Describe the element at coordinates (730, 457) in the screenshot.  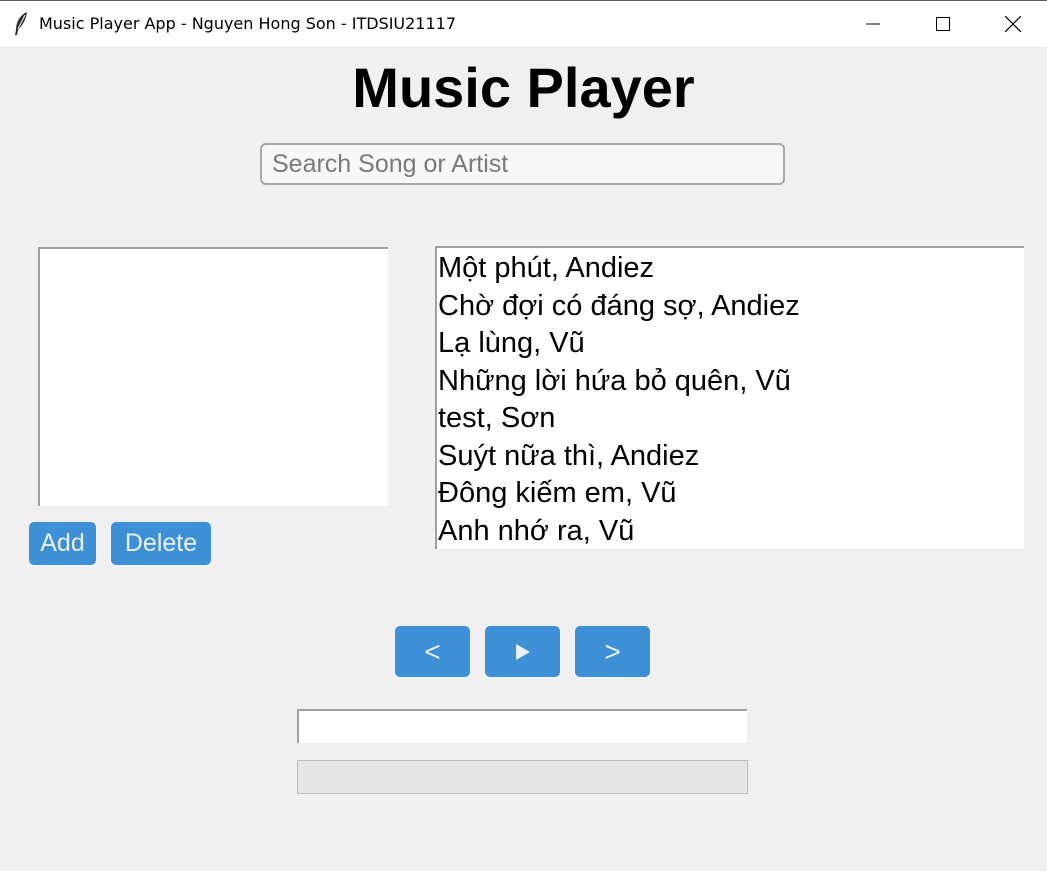
I see `song-item: Suýt nữa thì, Andiez` at that location.